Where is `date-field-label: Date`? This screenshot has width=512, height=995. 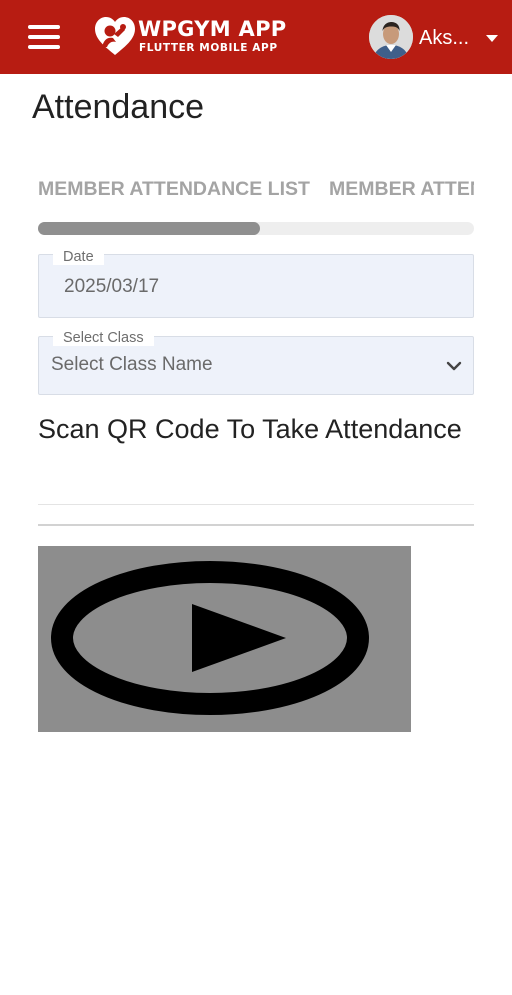
date-field-label: Date is located at coordinates (78, 257).